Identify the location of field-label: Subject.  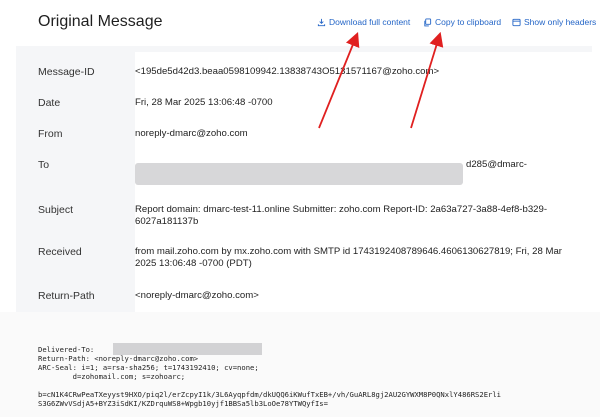
(56, 210).